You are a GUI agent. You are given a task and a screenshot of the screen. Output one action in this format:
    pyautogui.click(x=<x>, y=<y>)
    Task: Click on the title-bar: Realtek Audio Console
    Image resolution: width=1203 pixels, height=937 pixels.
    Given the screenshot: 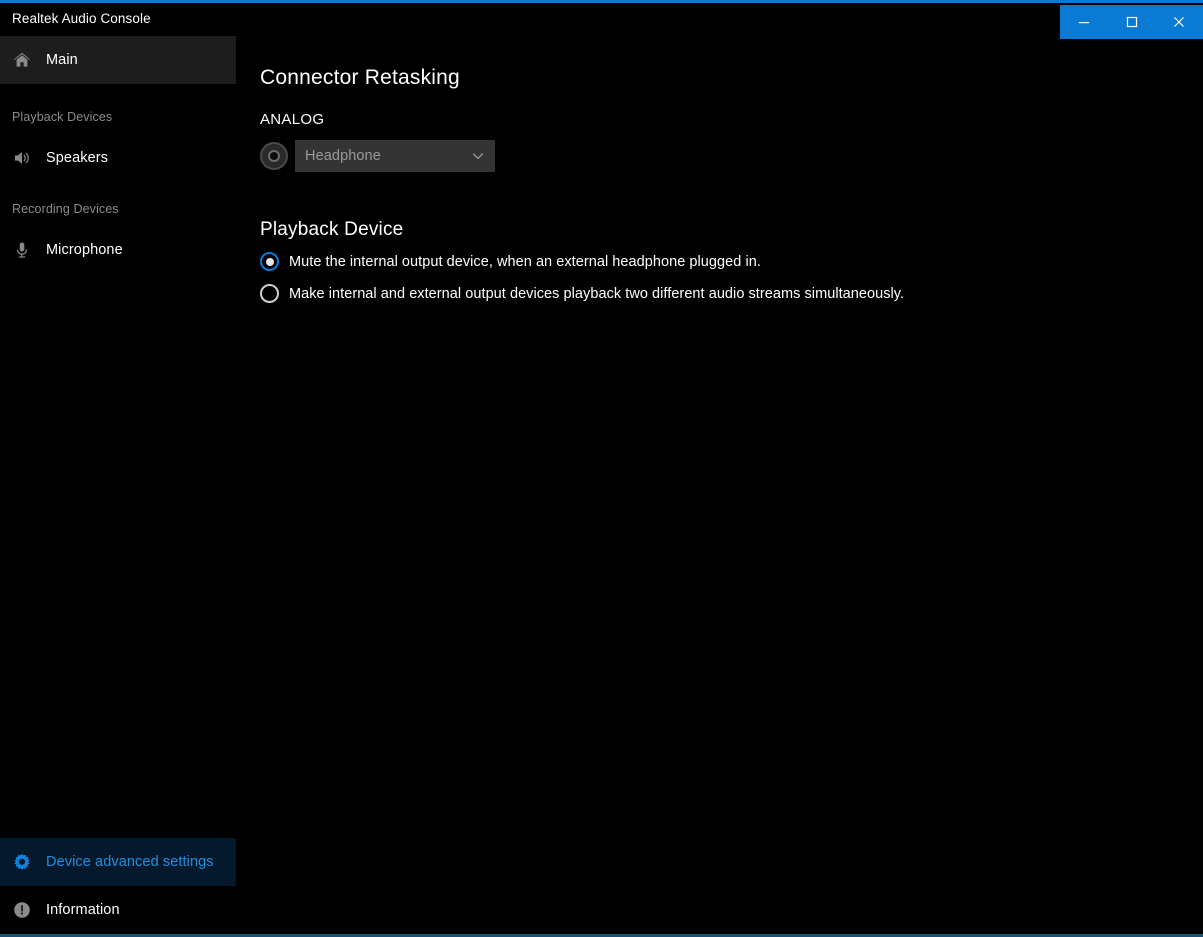 What is the action you would take?
    pyautogui.click(x=601, y=21)
    